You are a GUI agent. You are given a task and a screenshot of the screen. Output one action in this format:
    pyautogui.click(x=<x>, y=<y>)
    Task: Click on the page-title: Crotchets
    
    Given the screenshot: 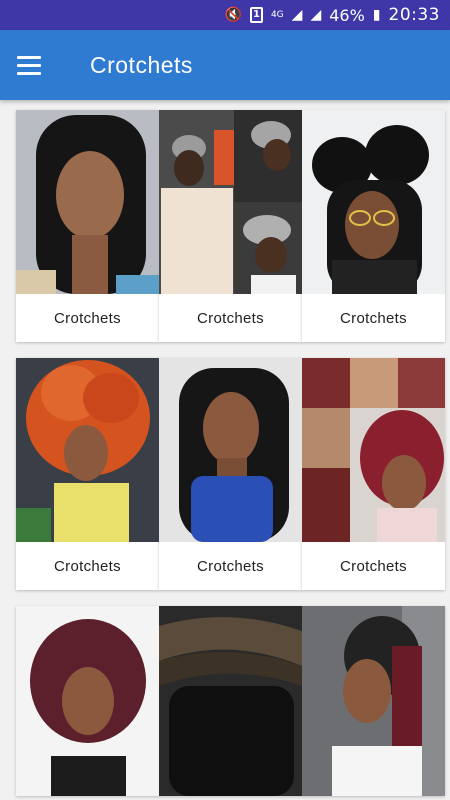 What is the action you would take?
    pyautogui.click(x=141, y=64)
    